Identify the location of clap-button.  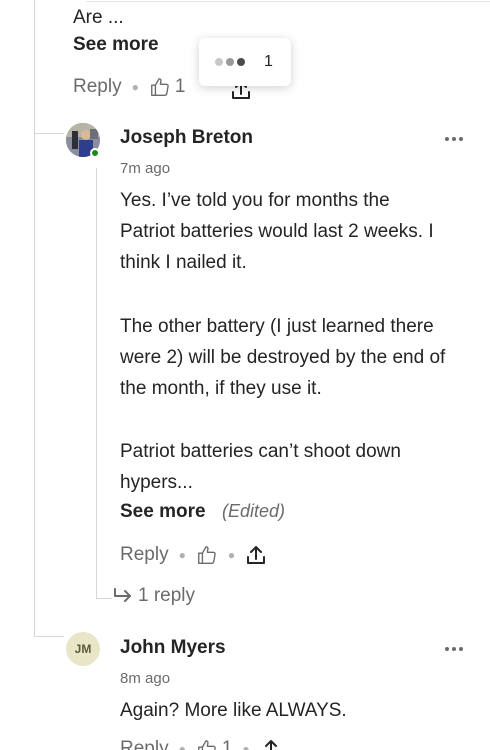
(207, 555).